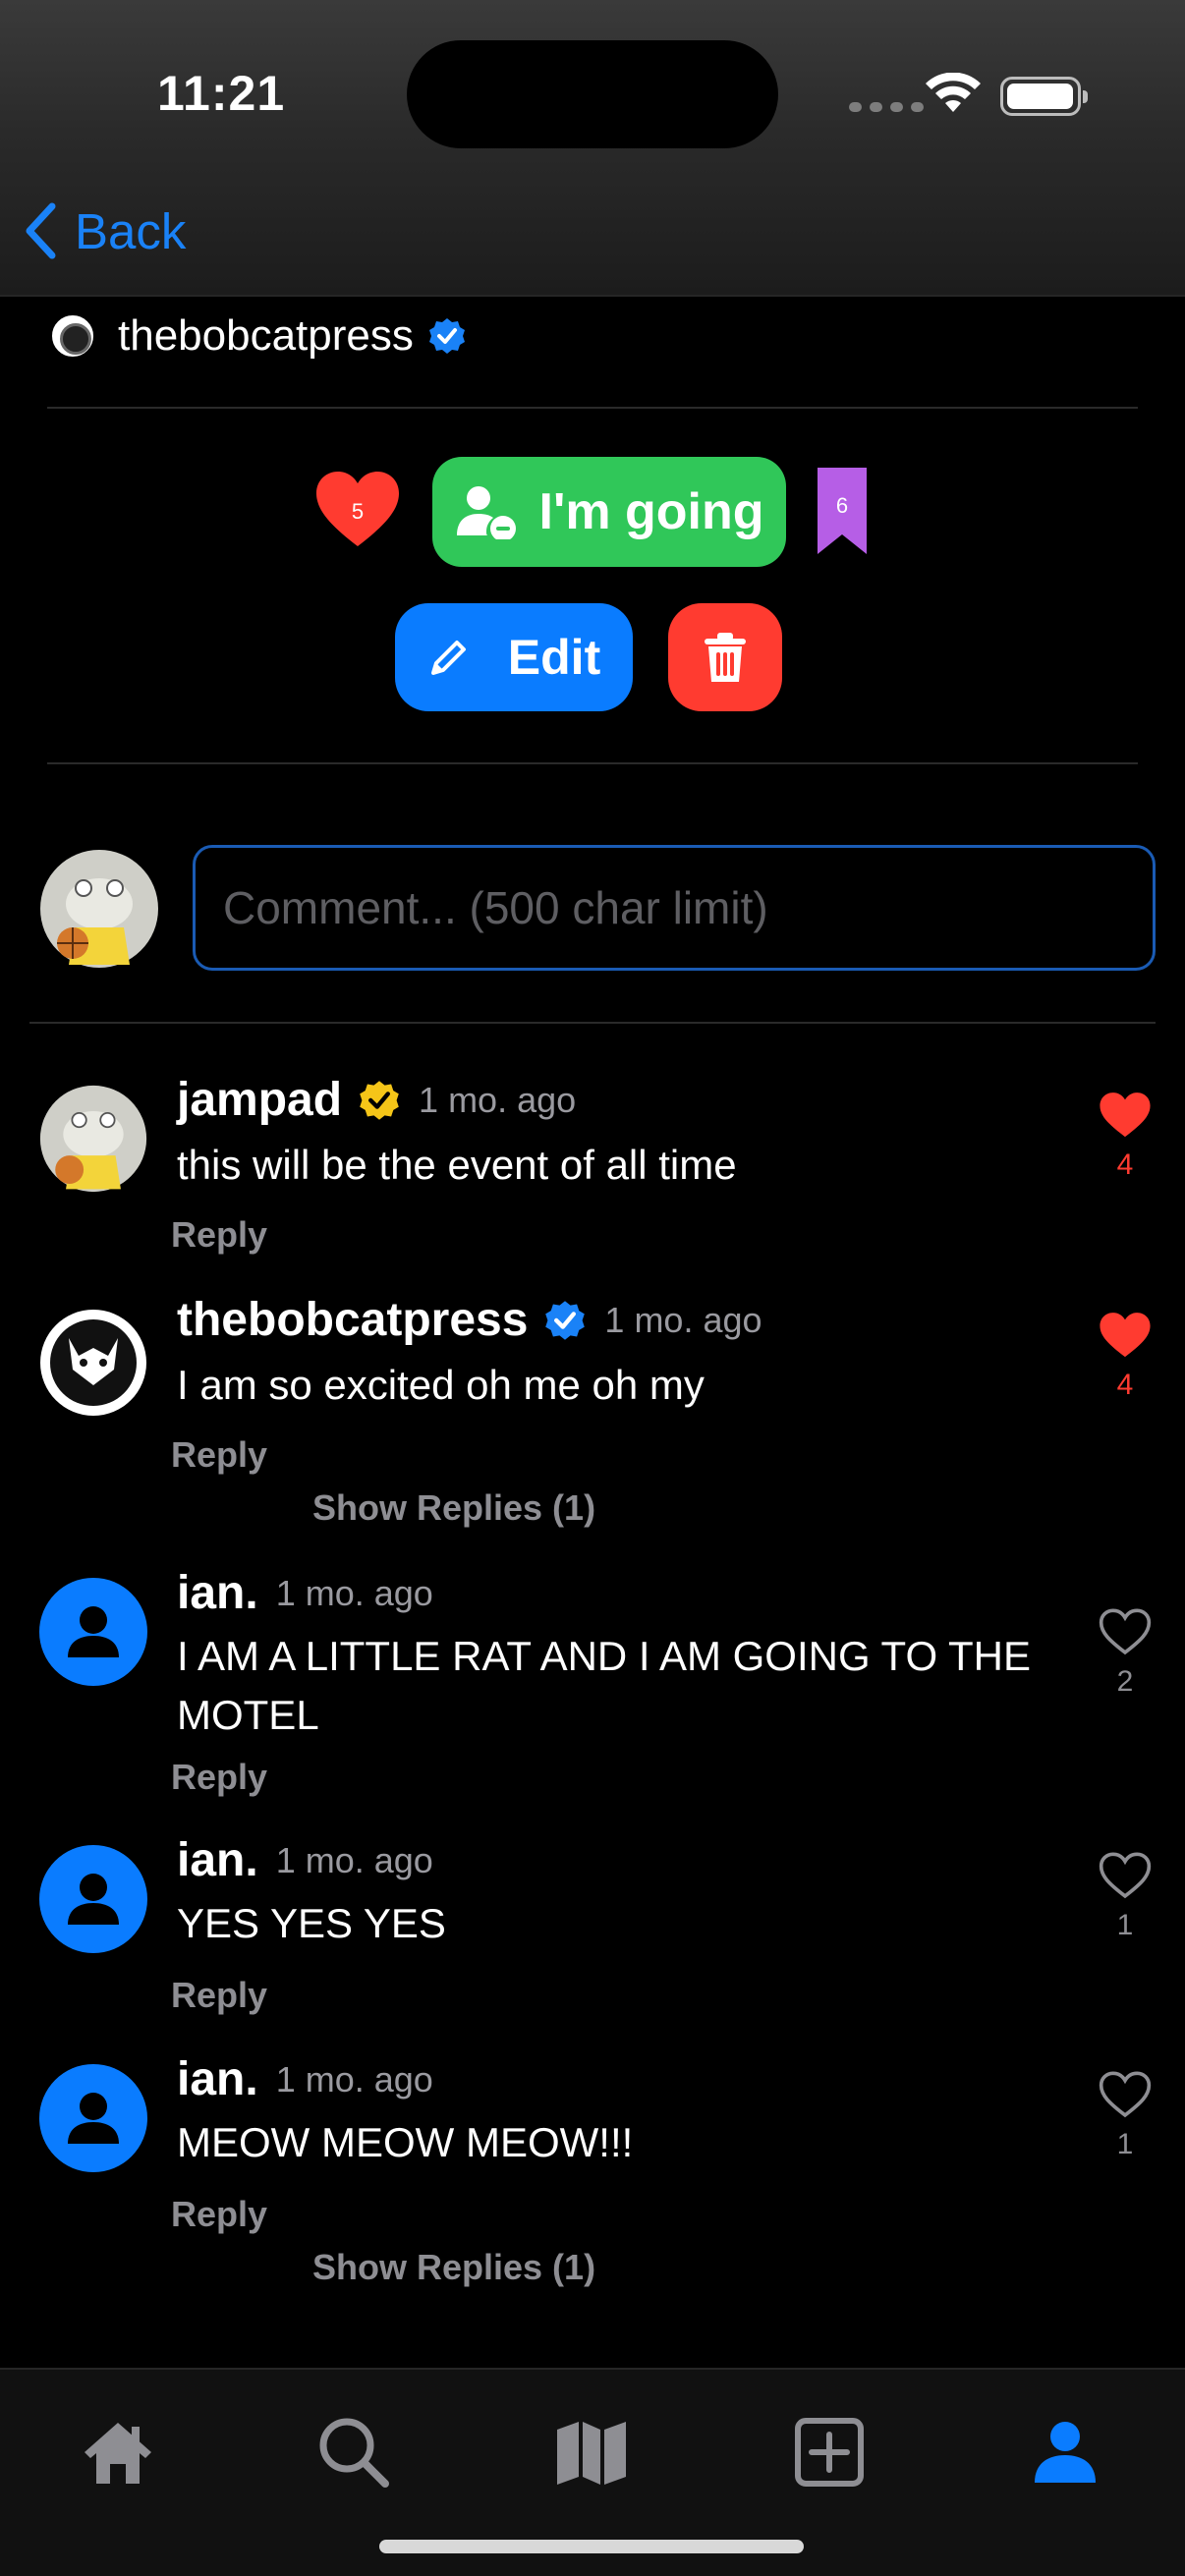  I want to click on comment-text: MEOW MEOW MEOW!!!, so click(406, 2142).